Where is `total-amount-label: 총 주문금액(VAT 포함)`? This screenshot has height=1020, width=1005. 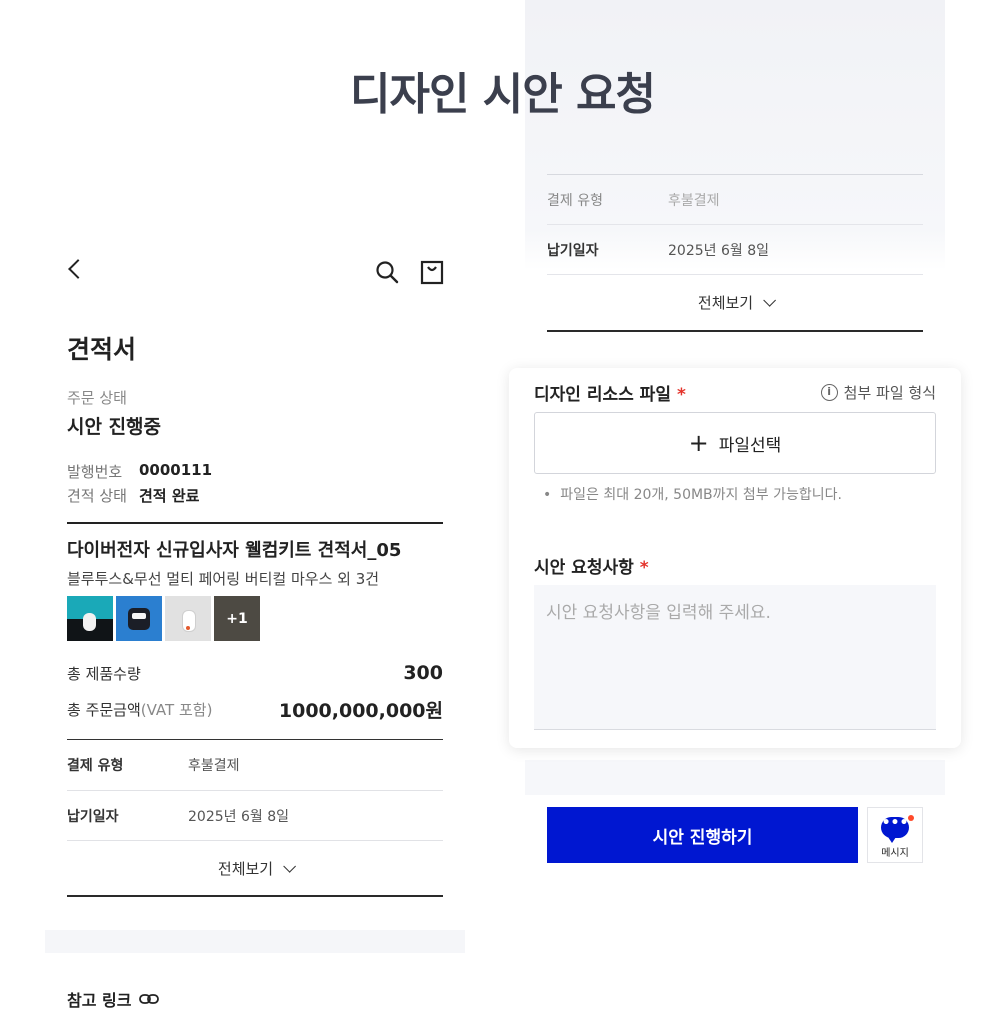
total-amount-label: 총 주문금액(VAT 포함) is located at coordinates (140, 710).